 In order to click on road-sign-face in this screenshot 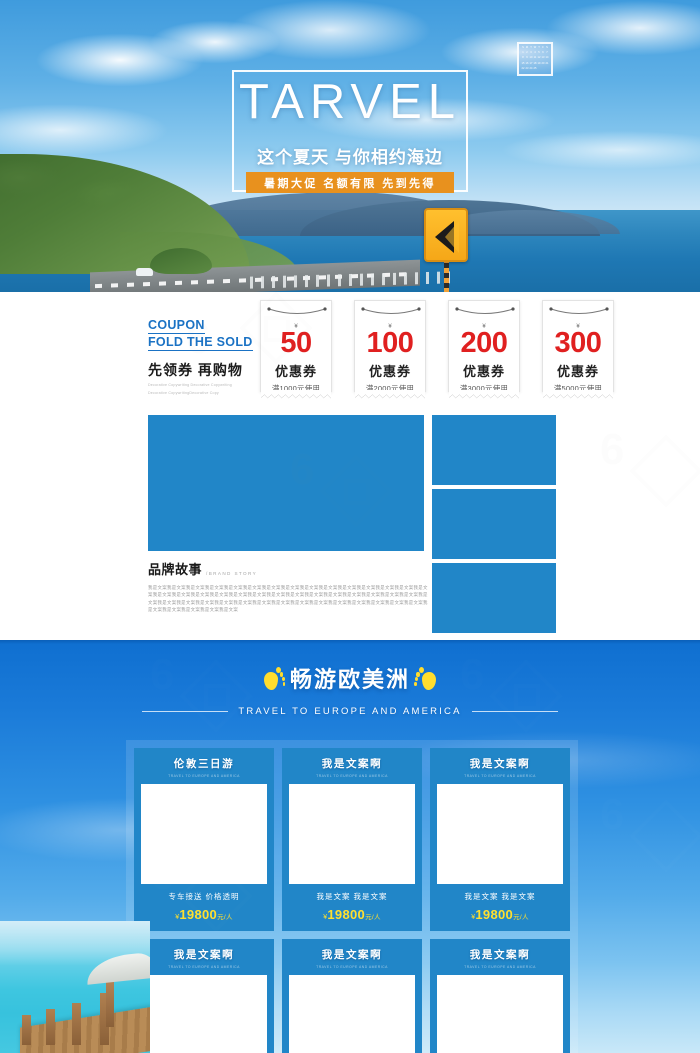, I will do `click(446, 235)`.